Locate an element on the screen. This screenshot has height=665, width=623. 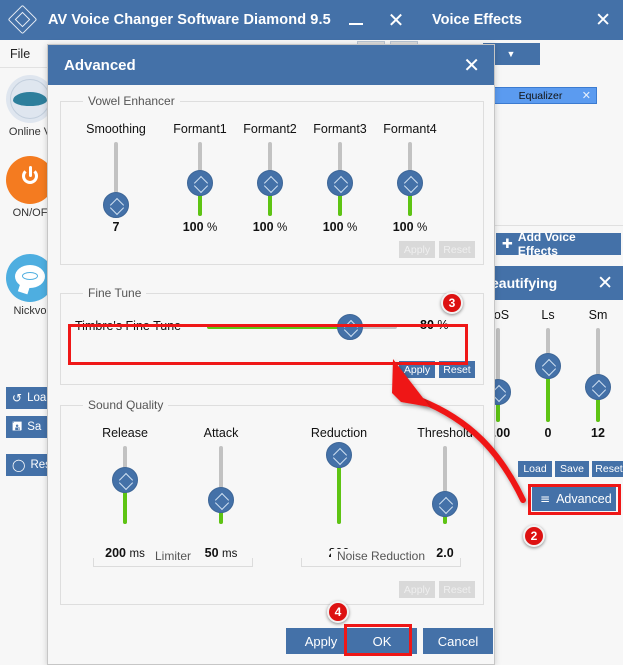
slider-formant4: Formant4 100 % is located at coordinates (410, 178).